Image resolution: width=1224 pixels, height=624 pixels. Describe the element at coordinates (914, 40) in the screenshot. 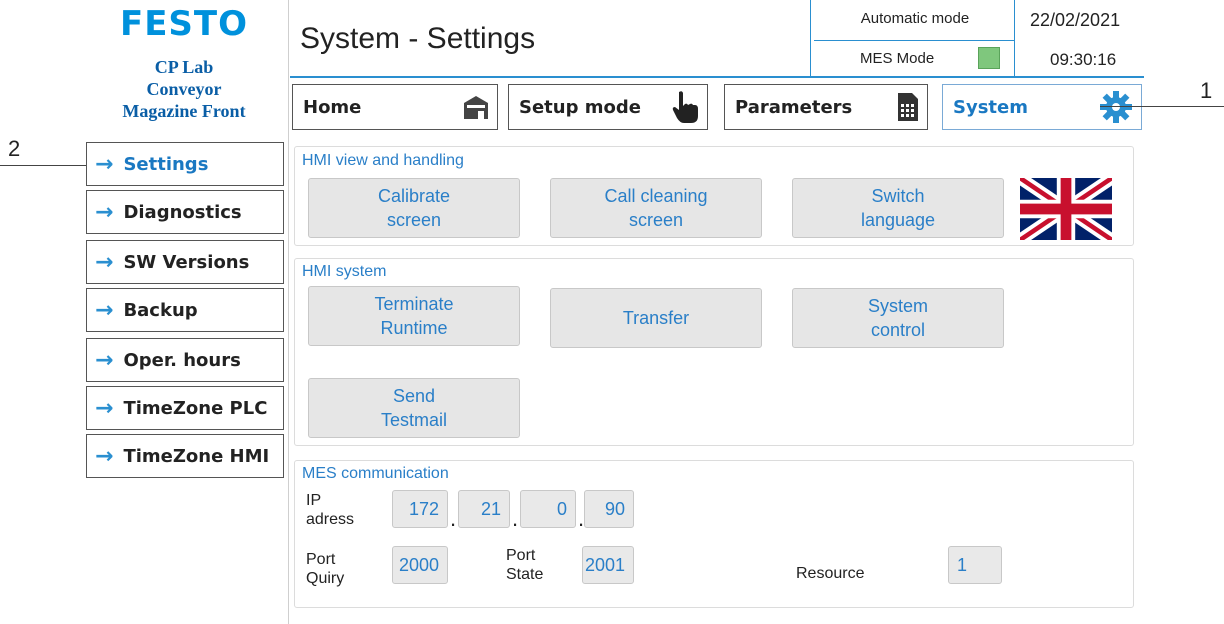

I see `status-box-divider-middle` at that location.